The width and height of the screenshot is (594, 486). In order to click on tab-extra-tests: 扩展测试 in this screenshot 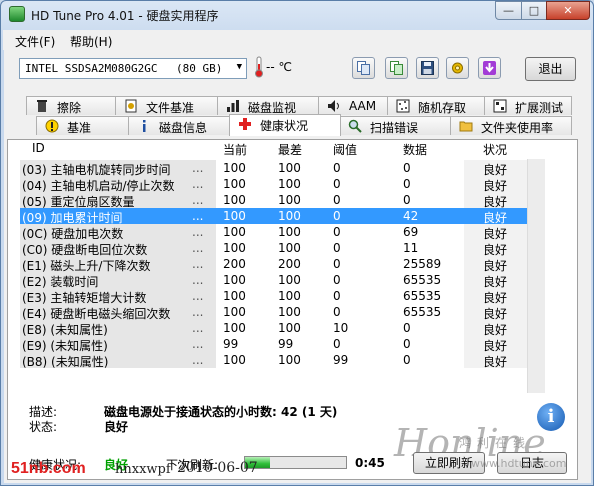, I will do `click(528, 105)`.